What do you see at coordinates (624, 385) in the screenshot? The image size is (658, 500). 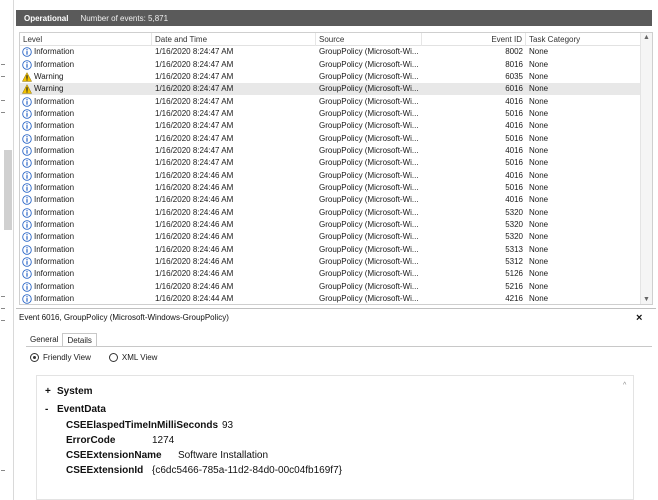 I see `detail-scroll-up-icon: ^` at bounding box center [624, 385].